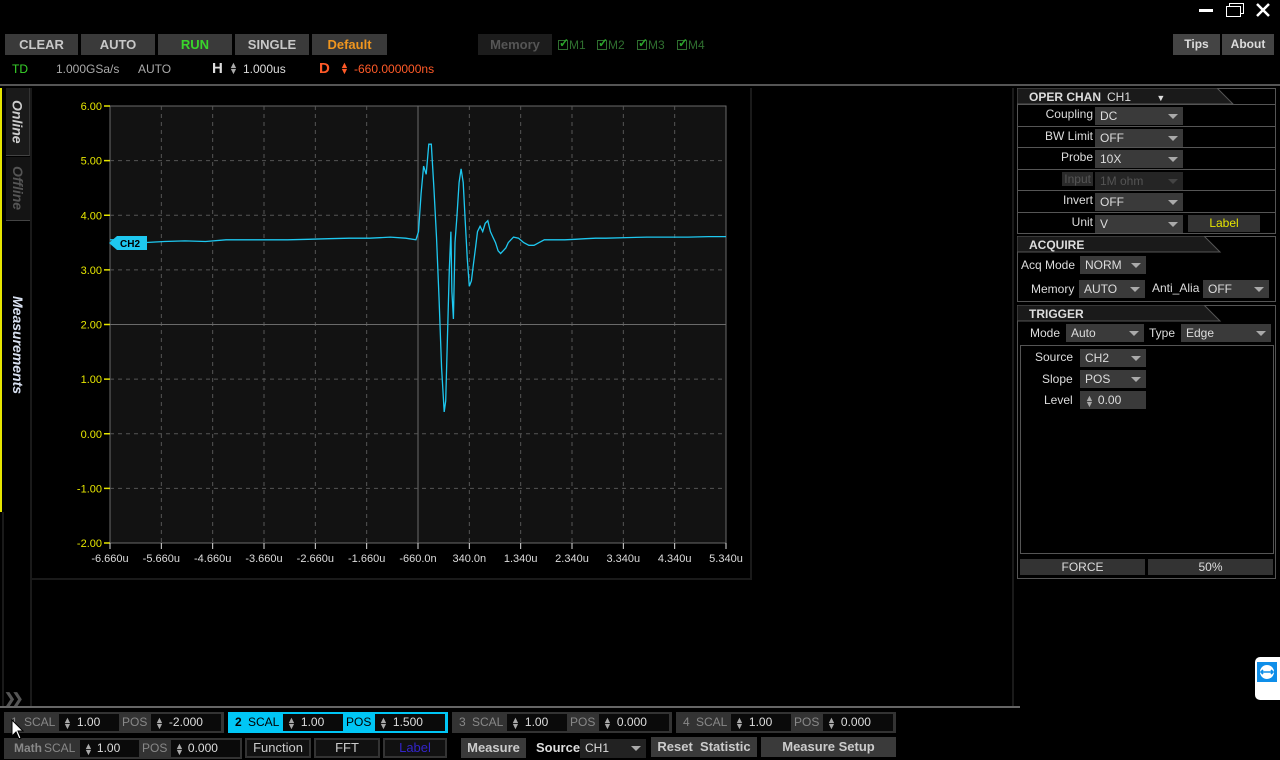 This screenshot has height=760, width=1280. What do you see at coordinates (613, 748) in the screenshot?
I see `measure-source-select: CH1` at bounding box center [613, 748].